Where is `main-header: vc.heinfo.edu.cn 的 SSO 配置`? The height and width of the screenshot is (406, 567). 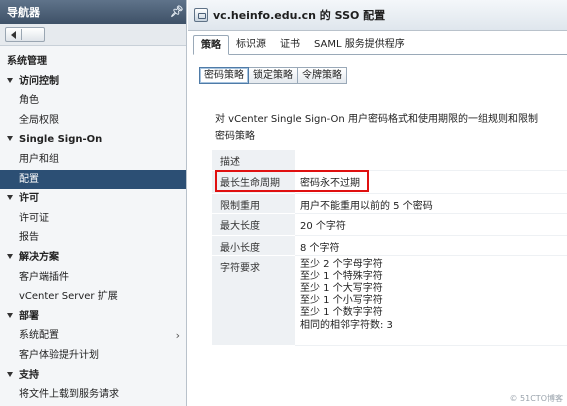 main-header: vc.heinfo.edu.cn 的 SSO 配置 is located at coordinates (377, 15).